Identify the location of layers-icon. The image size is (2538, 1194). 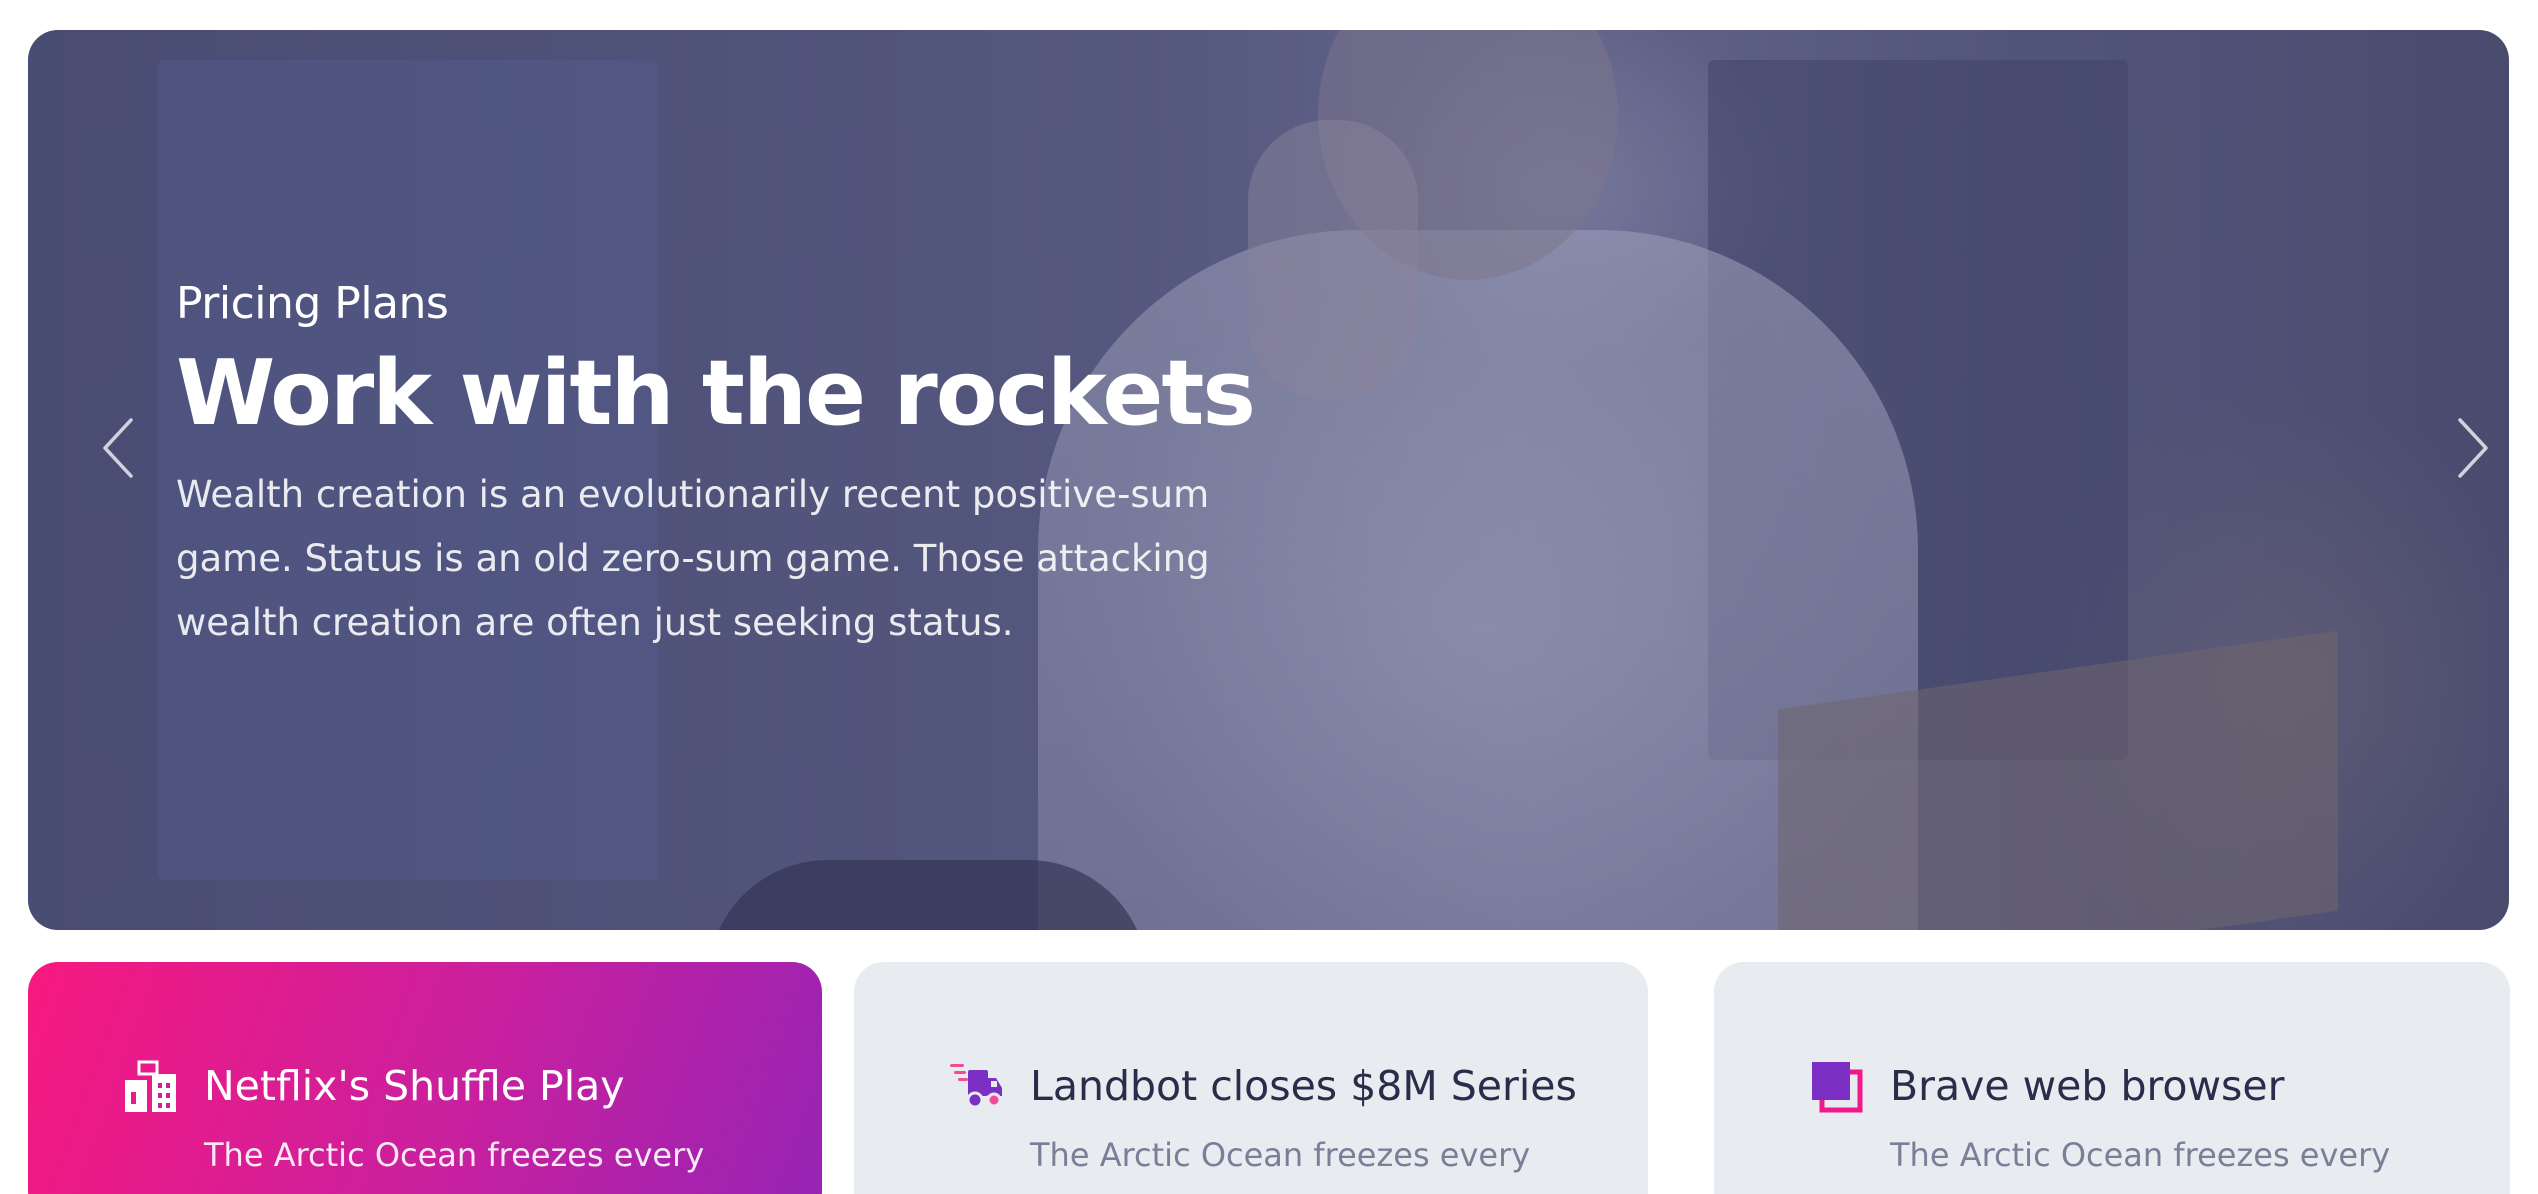
(1836, 1086).